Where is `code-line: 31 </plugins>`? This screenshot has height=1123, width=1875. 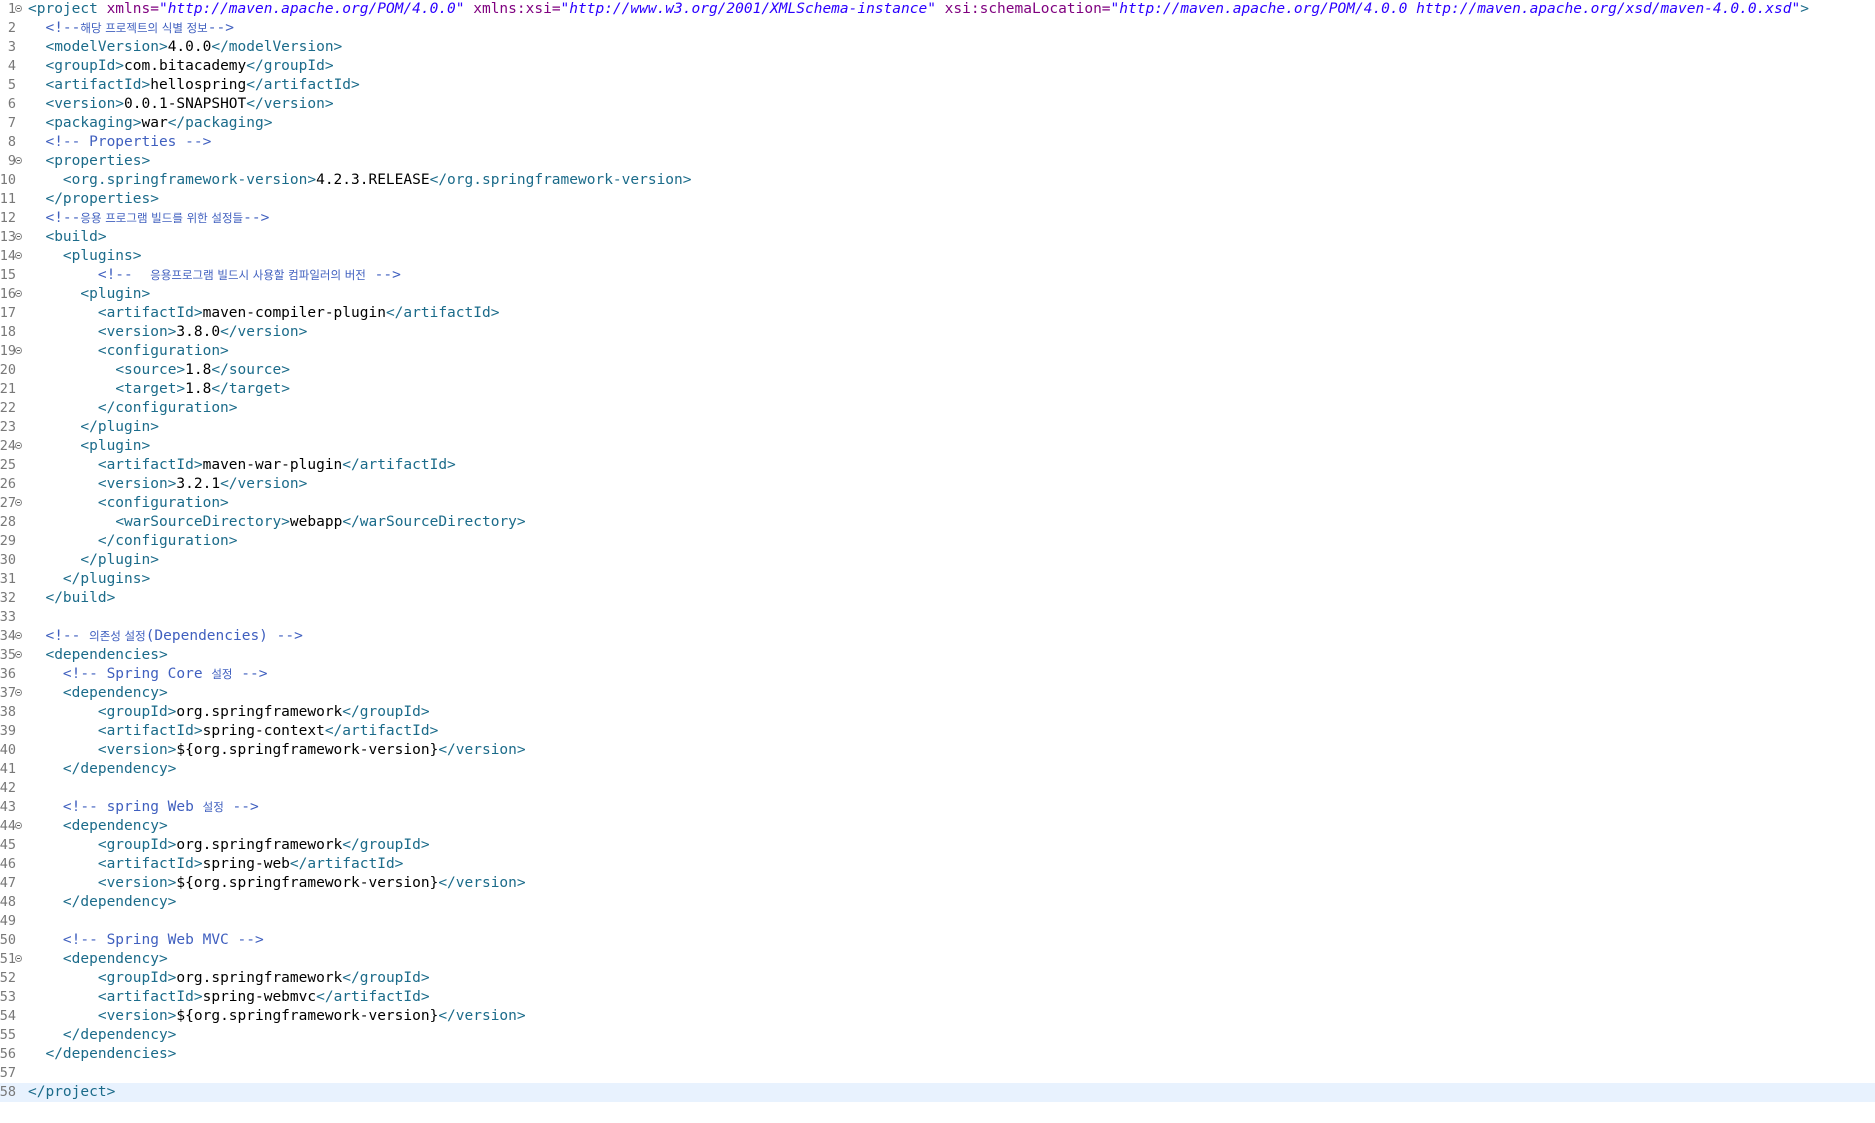
code-line: 31 </plugins> is located at coordinates (937, 579).